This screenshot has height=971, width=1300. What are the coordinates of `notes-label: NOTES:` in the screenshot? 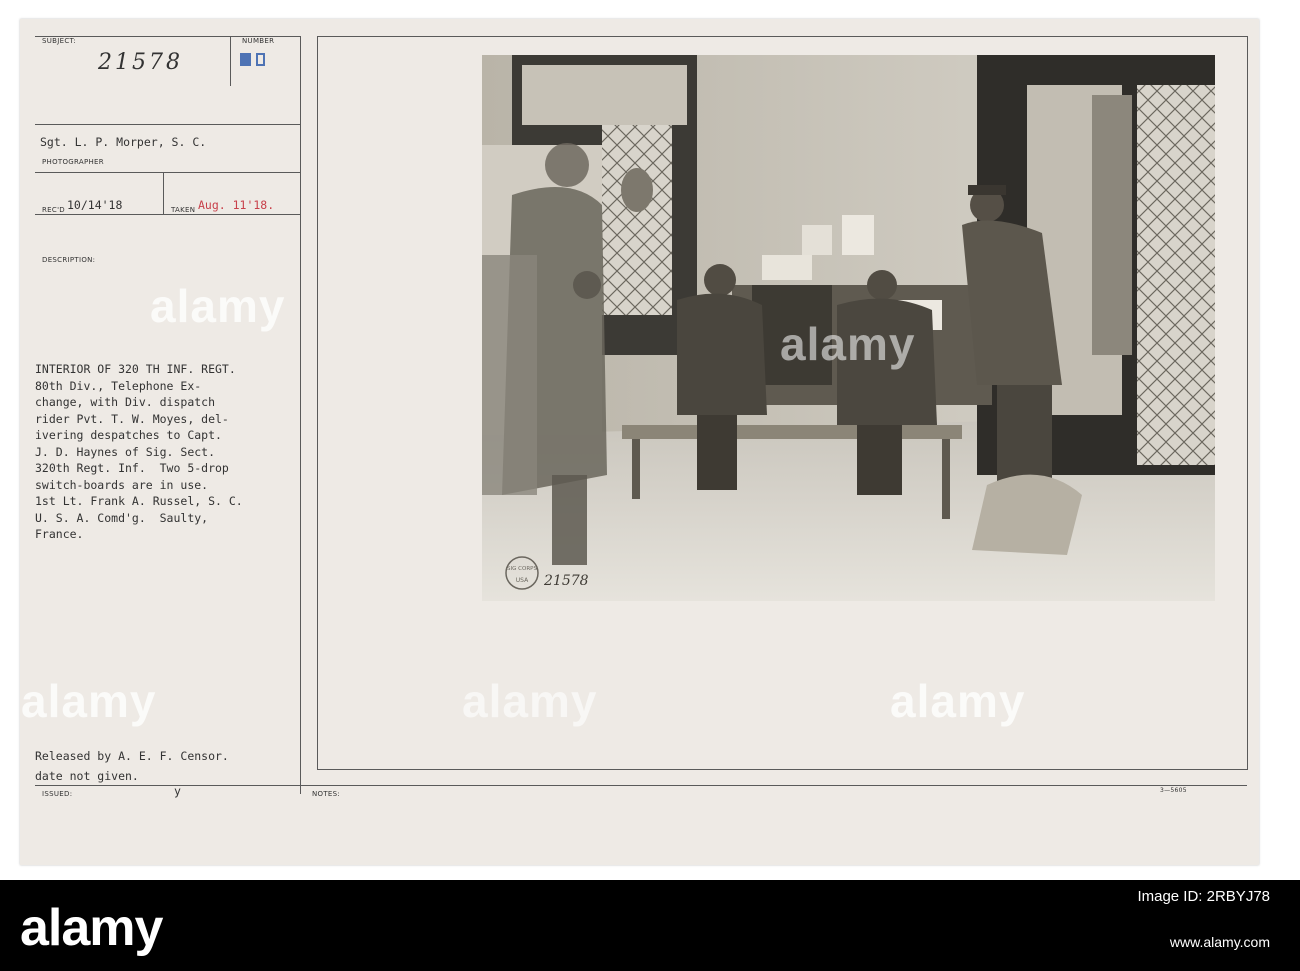 It's located at (326, 794).